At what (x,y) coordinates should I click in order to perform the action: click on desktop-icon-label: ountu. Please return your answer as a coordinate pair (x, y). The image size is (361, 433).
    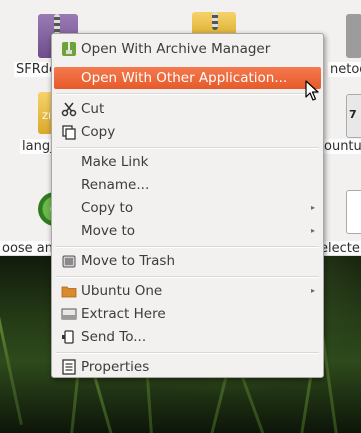
    Looking at the image, I should click on (341, 146).